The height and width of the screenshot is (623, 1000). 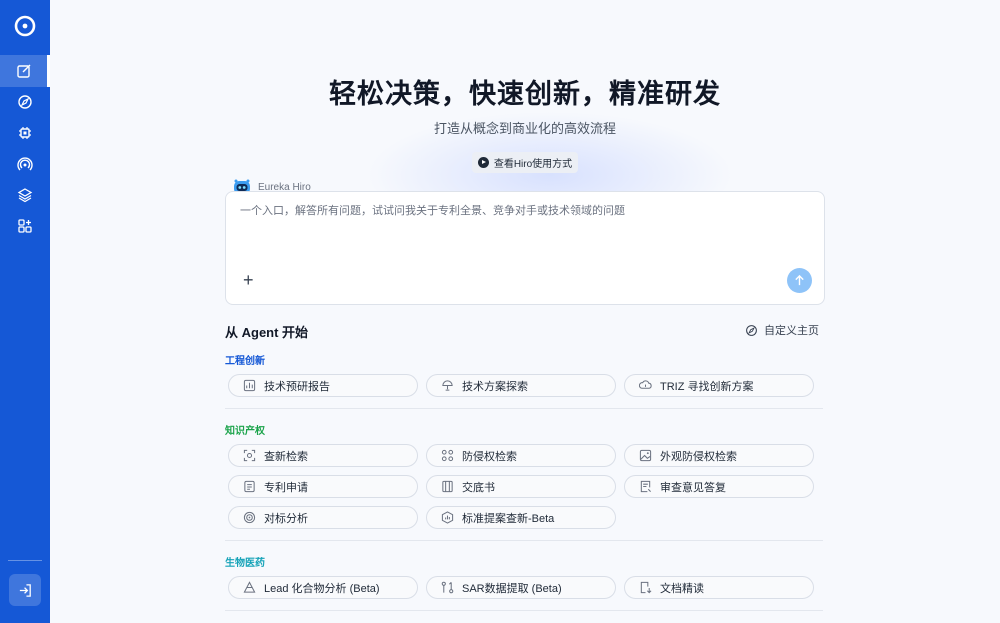 I want to click on agent-button-label: Lead 化合物分析 (Beta), so click(x=322, y=588).